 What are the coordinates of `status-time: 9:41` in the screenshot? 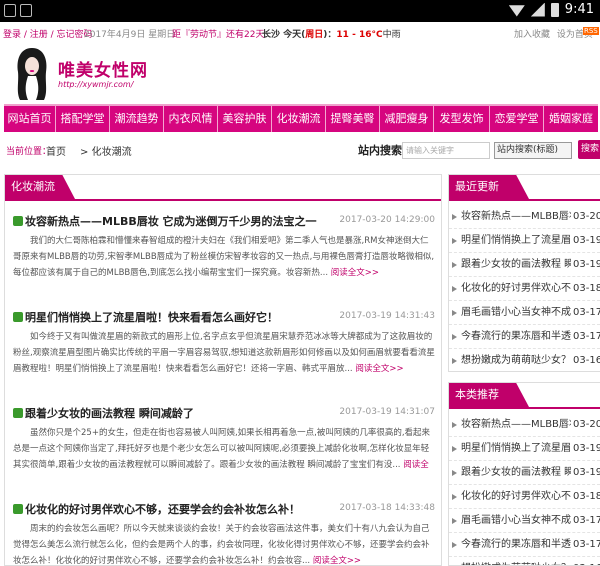 It's located at (579, 9).